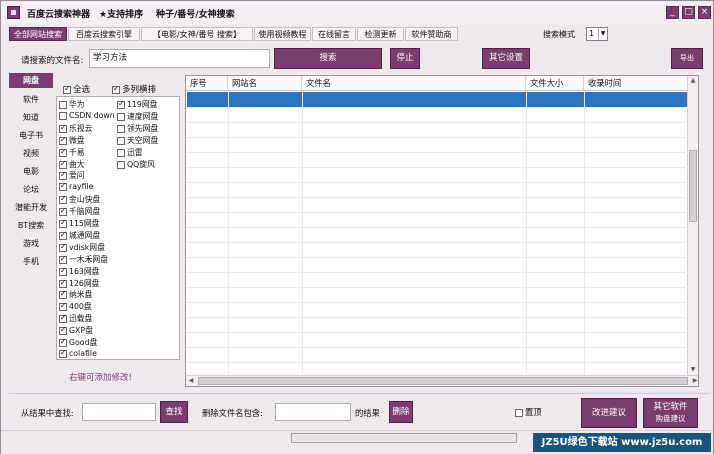 The height and width of the screenshot is (454, 714). Describe the element at coordinates (76, 89) in the screenshot. I see `check-all-checkbox: 全选` at that location.